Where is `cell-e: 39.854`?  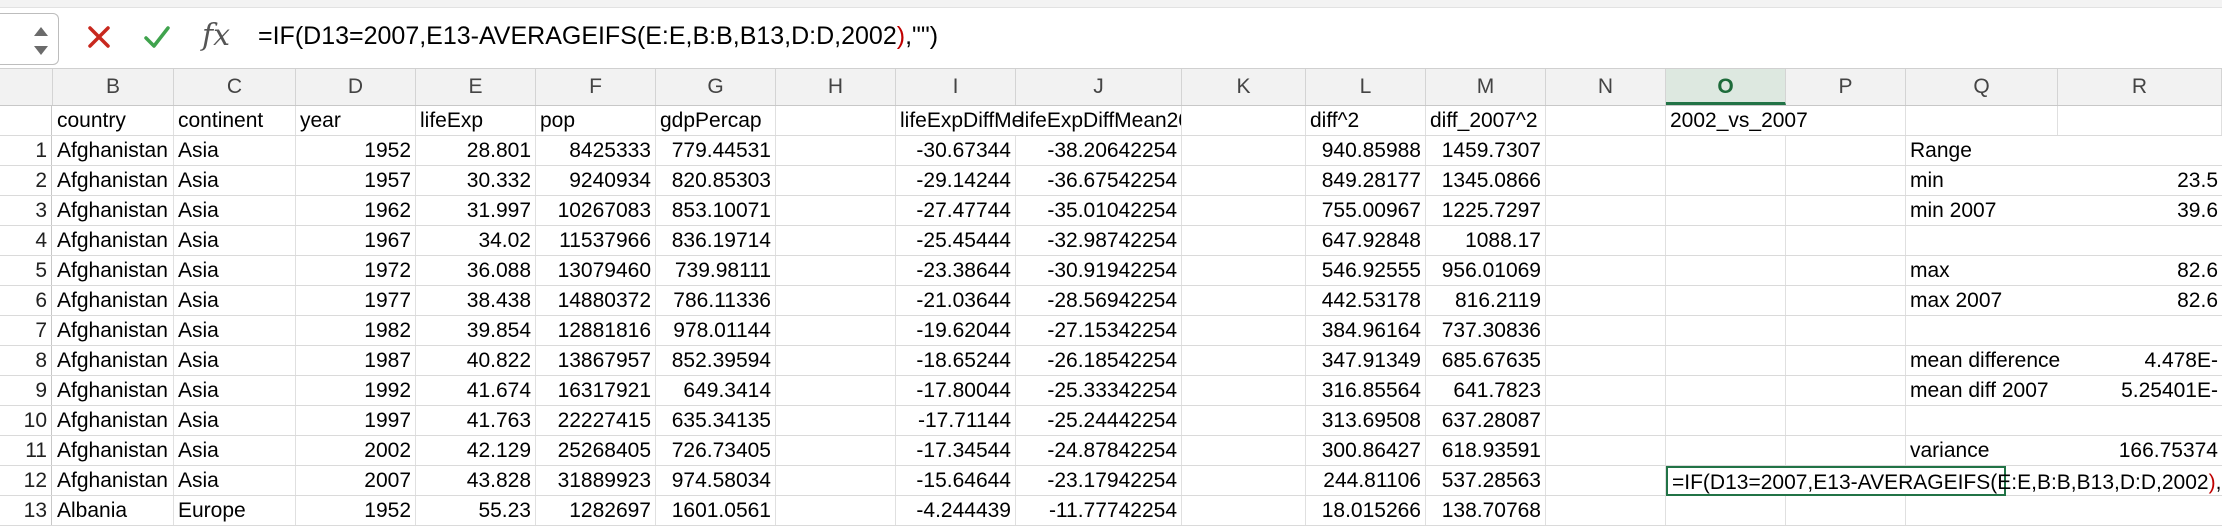
cell-e: 39.854 is located at coordinates (476, 330).